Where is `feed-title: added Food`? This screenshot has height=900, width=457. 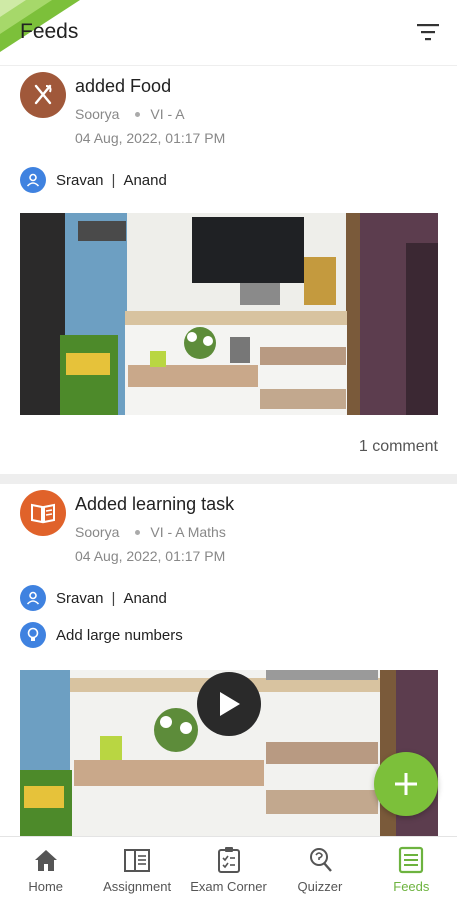 feed-title: added Food is located at coordinates (123, 86).